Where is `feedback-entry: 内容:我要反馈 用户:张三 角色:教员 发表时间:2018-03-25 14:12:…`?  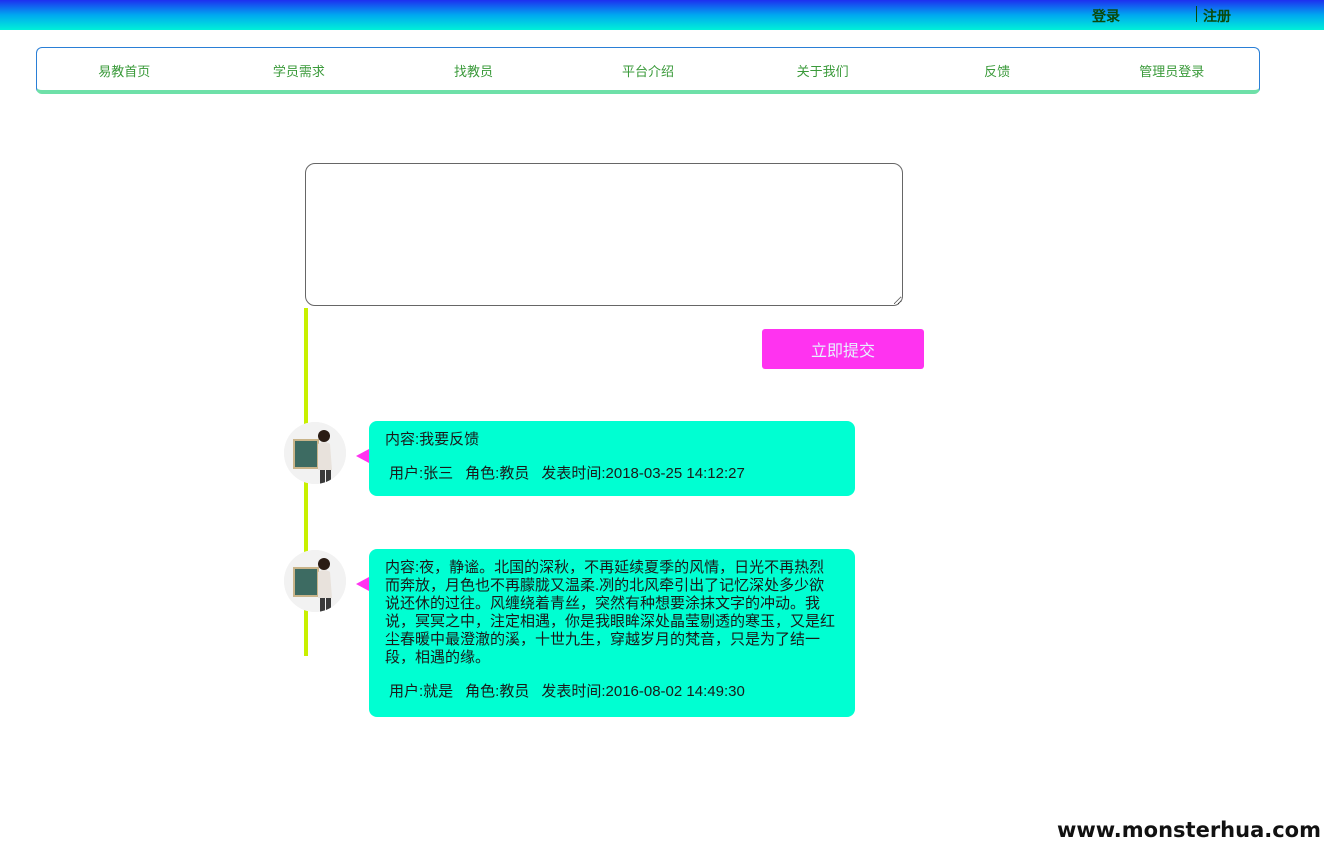
feedback-entry: 内容:我要反馈 用户:张三 角色:教员 发表时间:2018-03-25 14:12:… is located at coordinates (612, 458).